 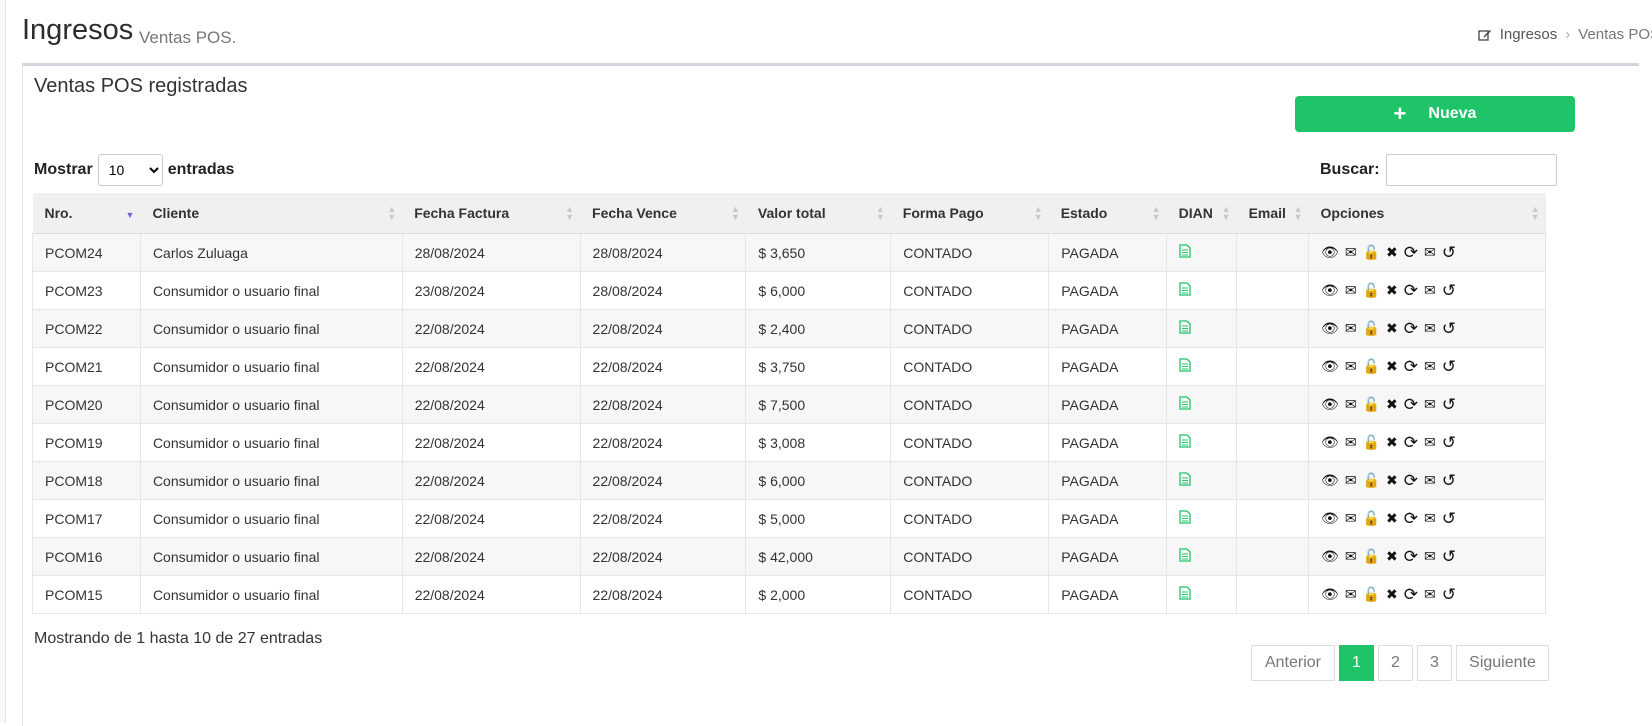 I want to click on column-header-dian: DIAN ▲ ▼, so click(x=1201, y=213).